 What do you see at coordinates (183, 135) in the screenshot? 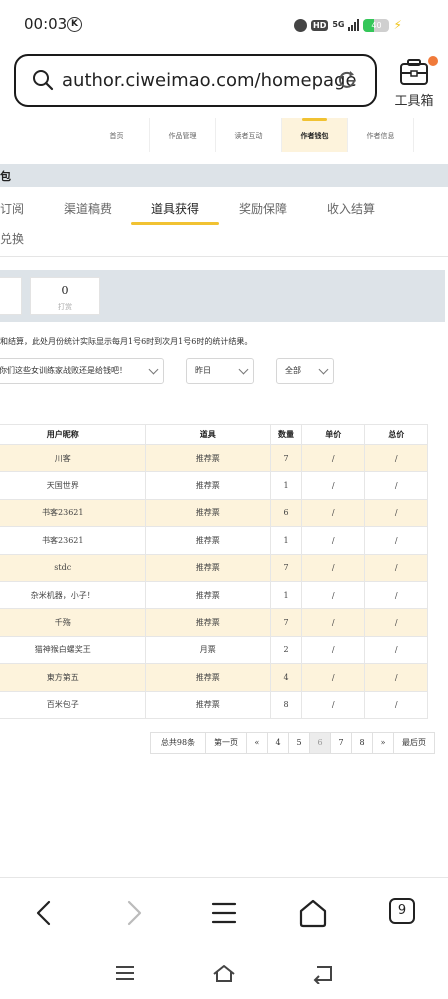
I see `site-nav-works: 作品管理` at bounding box center [183, 135].